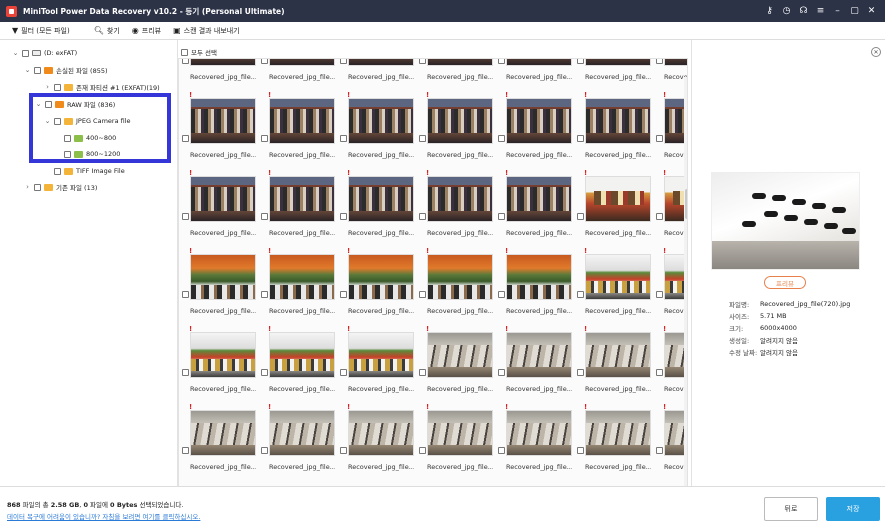 The image size is (885, 528). Describe the element at coordinates (820, 11) in the screenshot. I see `menu-icon: ≡` at that location.